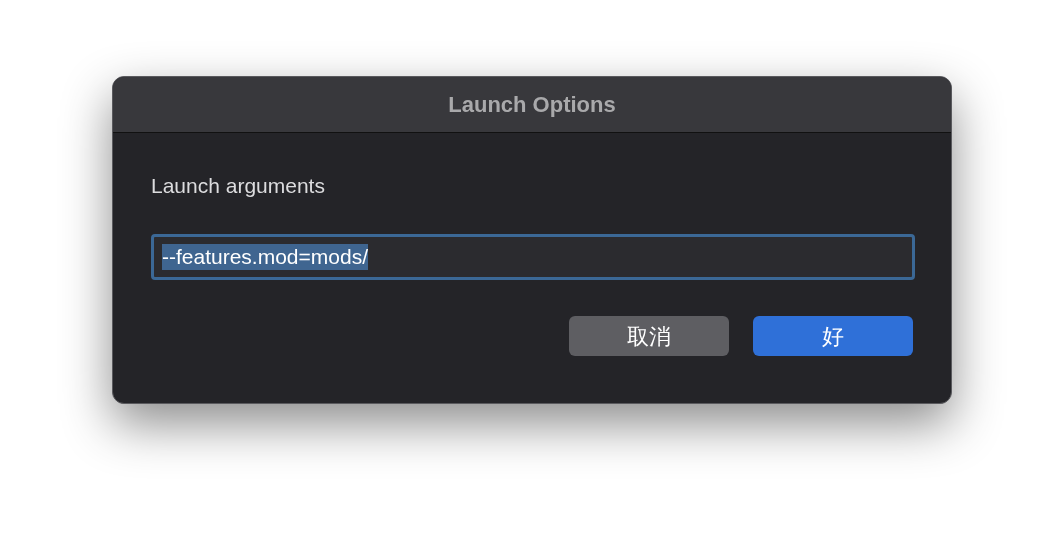 Image resolution: width=1064 pixels, height=552 pixels. I want to click on cancel-button: 取消, so click(649, 336).